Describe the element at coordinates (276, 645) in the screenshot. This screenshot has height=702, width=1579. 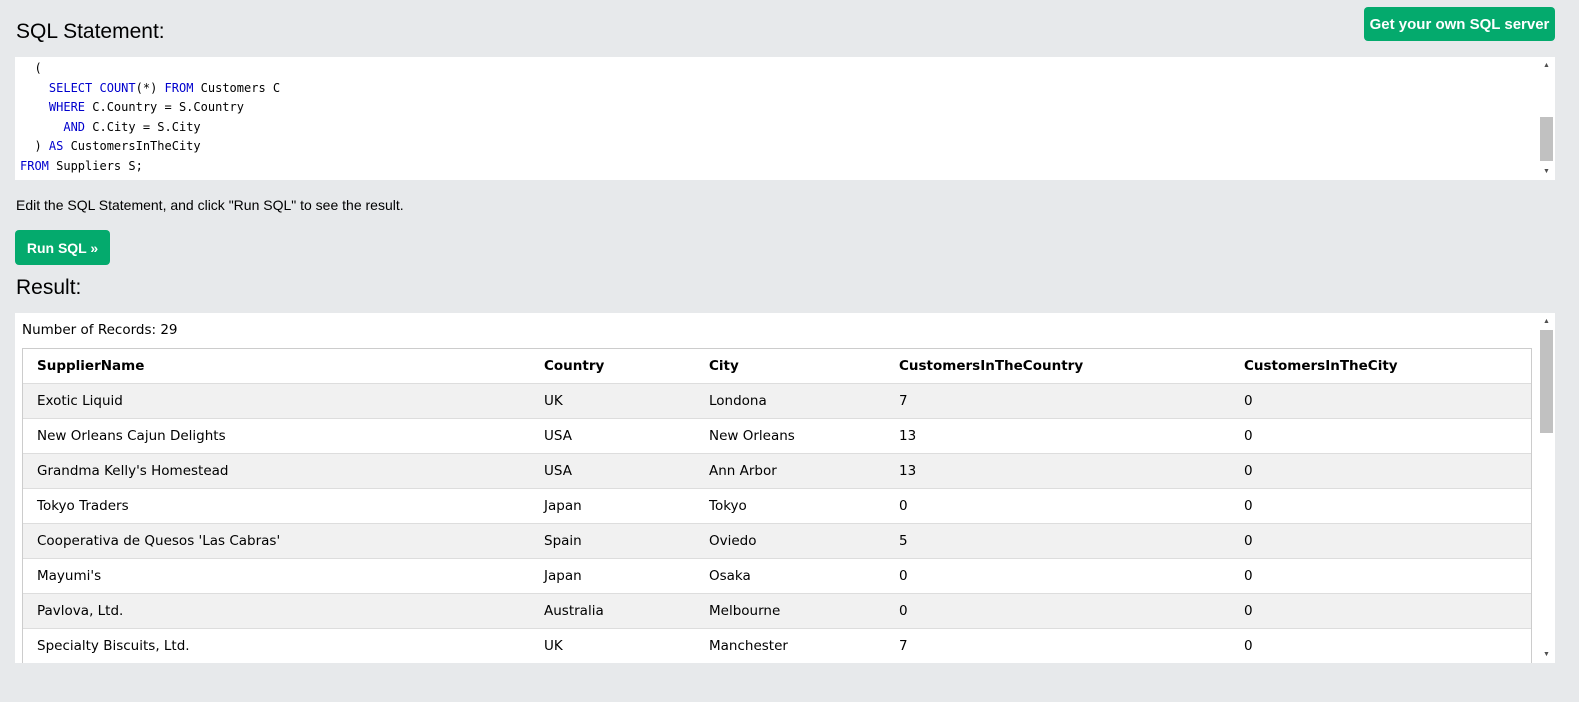
I see `table-cell: Specialty Biscuits, Ltd.` at that location.